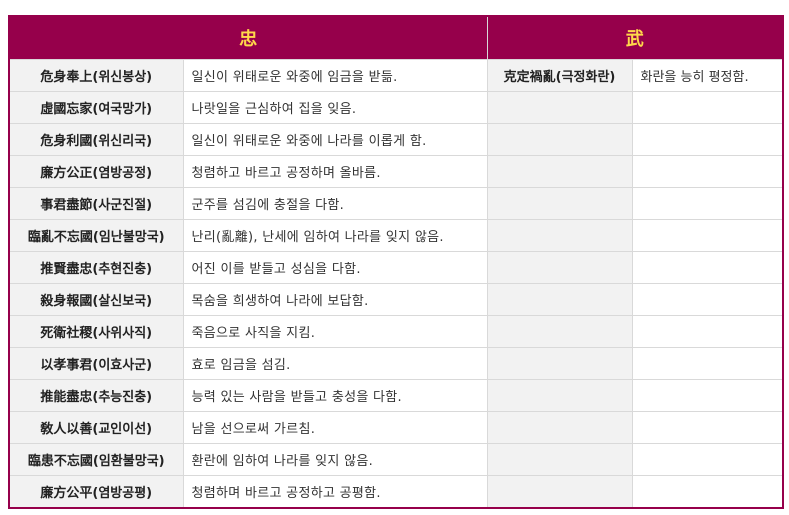 The image size is (789, 515). I want to click on term-cell: 廉方公平(염방공평), so click(96, 492).